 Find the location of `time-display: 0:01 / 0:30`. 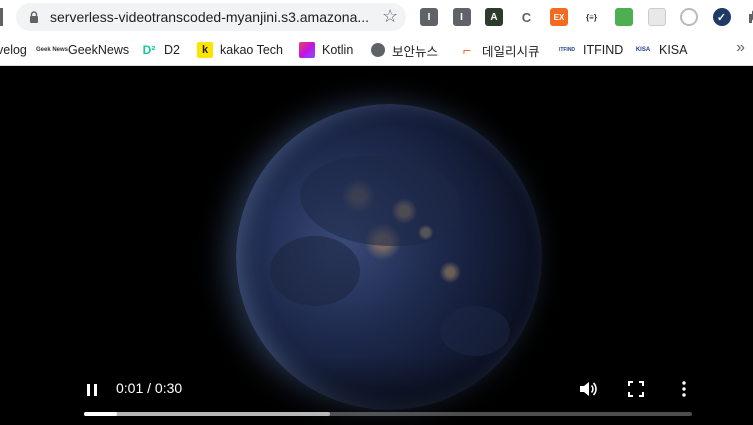

time-display: 0:01 / 0:30 is located at coordinates (149, 388).